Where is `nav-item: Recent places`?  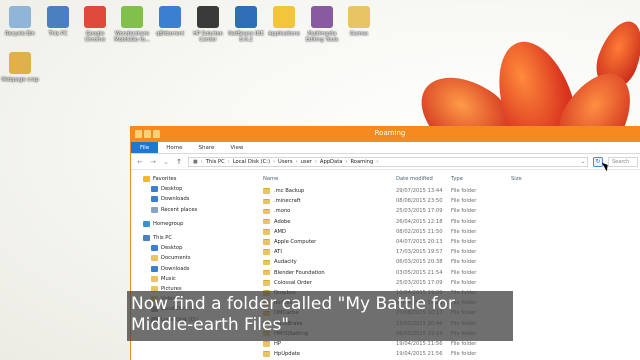 nav-item: Recent places is located at coordinates (191, 210).